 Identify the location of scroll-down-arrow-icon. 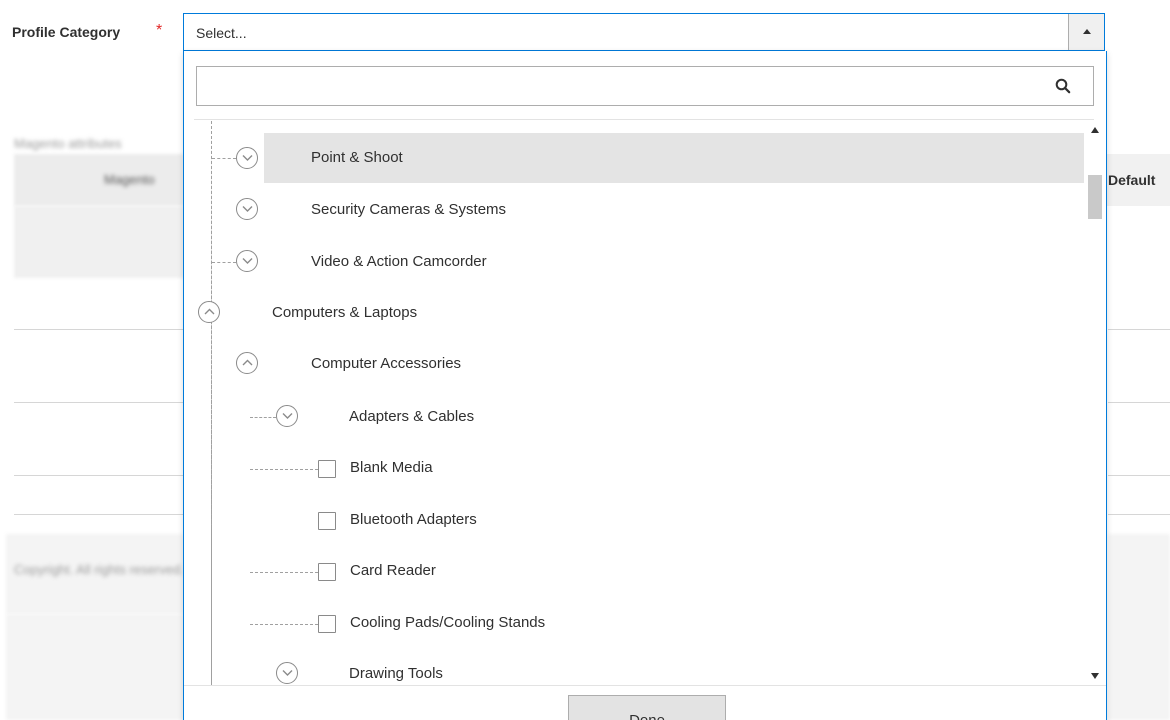
(1095, 676).